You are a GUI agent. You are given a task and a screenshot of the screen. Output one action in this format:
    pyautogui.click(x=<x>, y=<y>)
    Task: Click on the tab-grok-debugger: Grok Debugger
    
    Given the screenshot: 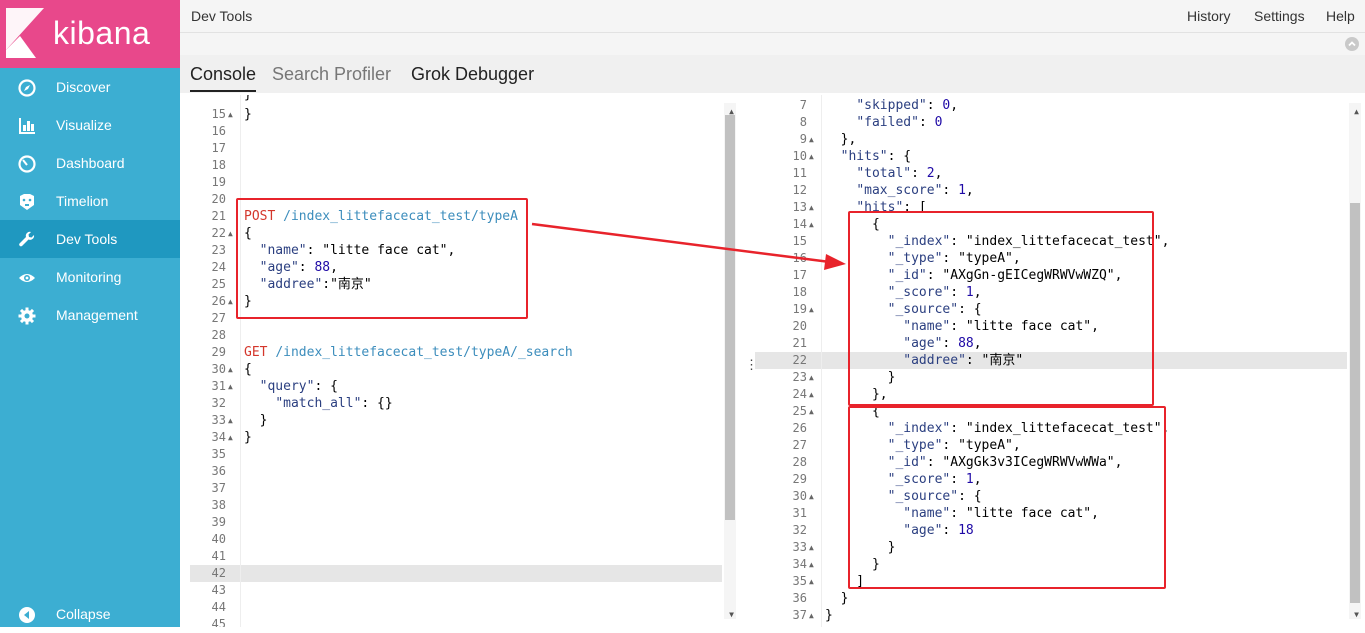 What is the action you would take?
    pyautogui.click(x=472, y=74)
    